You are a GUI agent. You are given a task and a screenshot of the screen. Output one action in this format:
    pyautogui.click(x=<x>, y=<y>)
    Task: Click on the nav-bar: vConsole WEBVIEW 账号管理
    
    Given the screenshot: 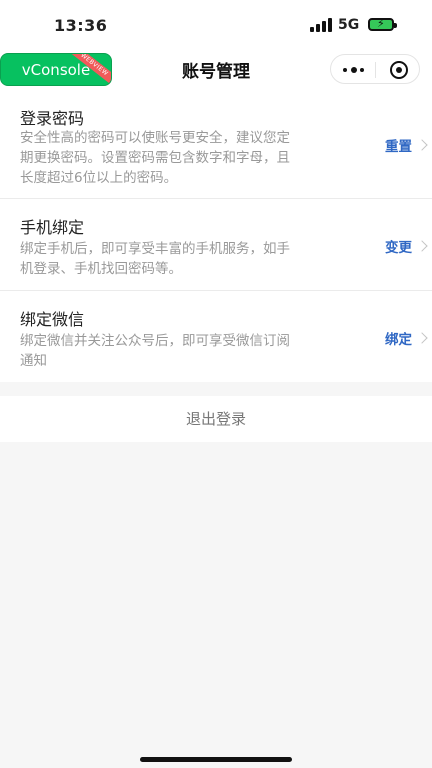 What is the action you would take?
    pyautogui.click(x=216, y=69)
    